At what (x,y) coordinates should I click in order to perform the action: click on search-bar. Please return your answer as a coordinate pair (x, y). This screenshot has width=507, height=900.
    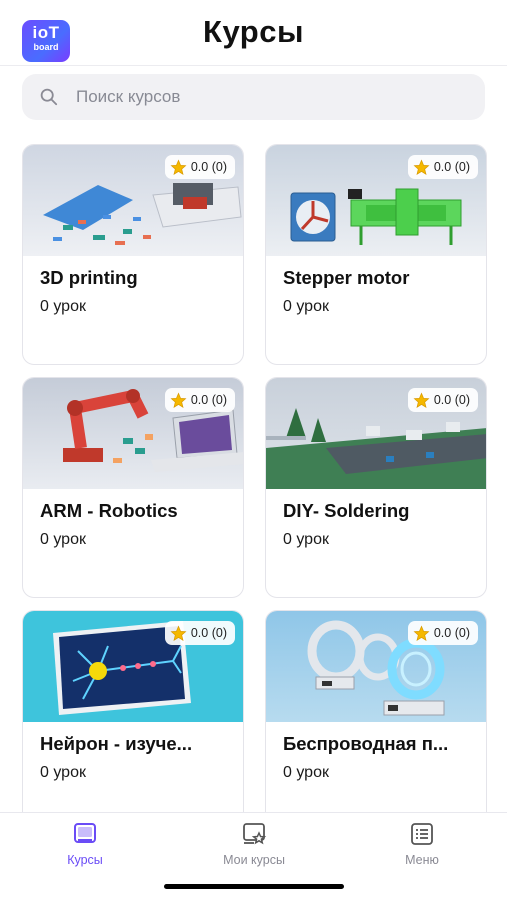
    Looking at the image, I should click on (253, 97).